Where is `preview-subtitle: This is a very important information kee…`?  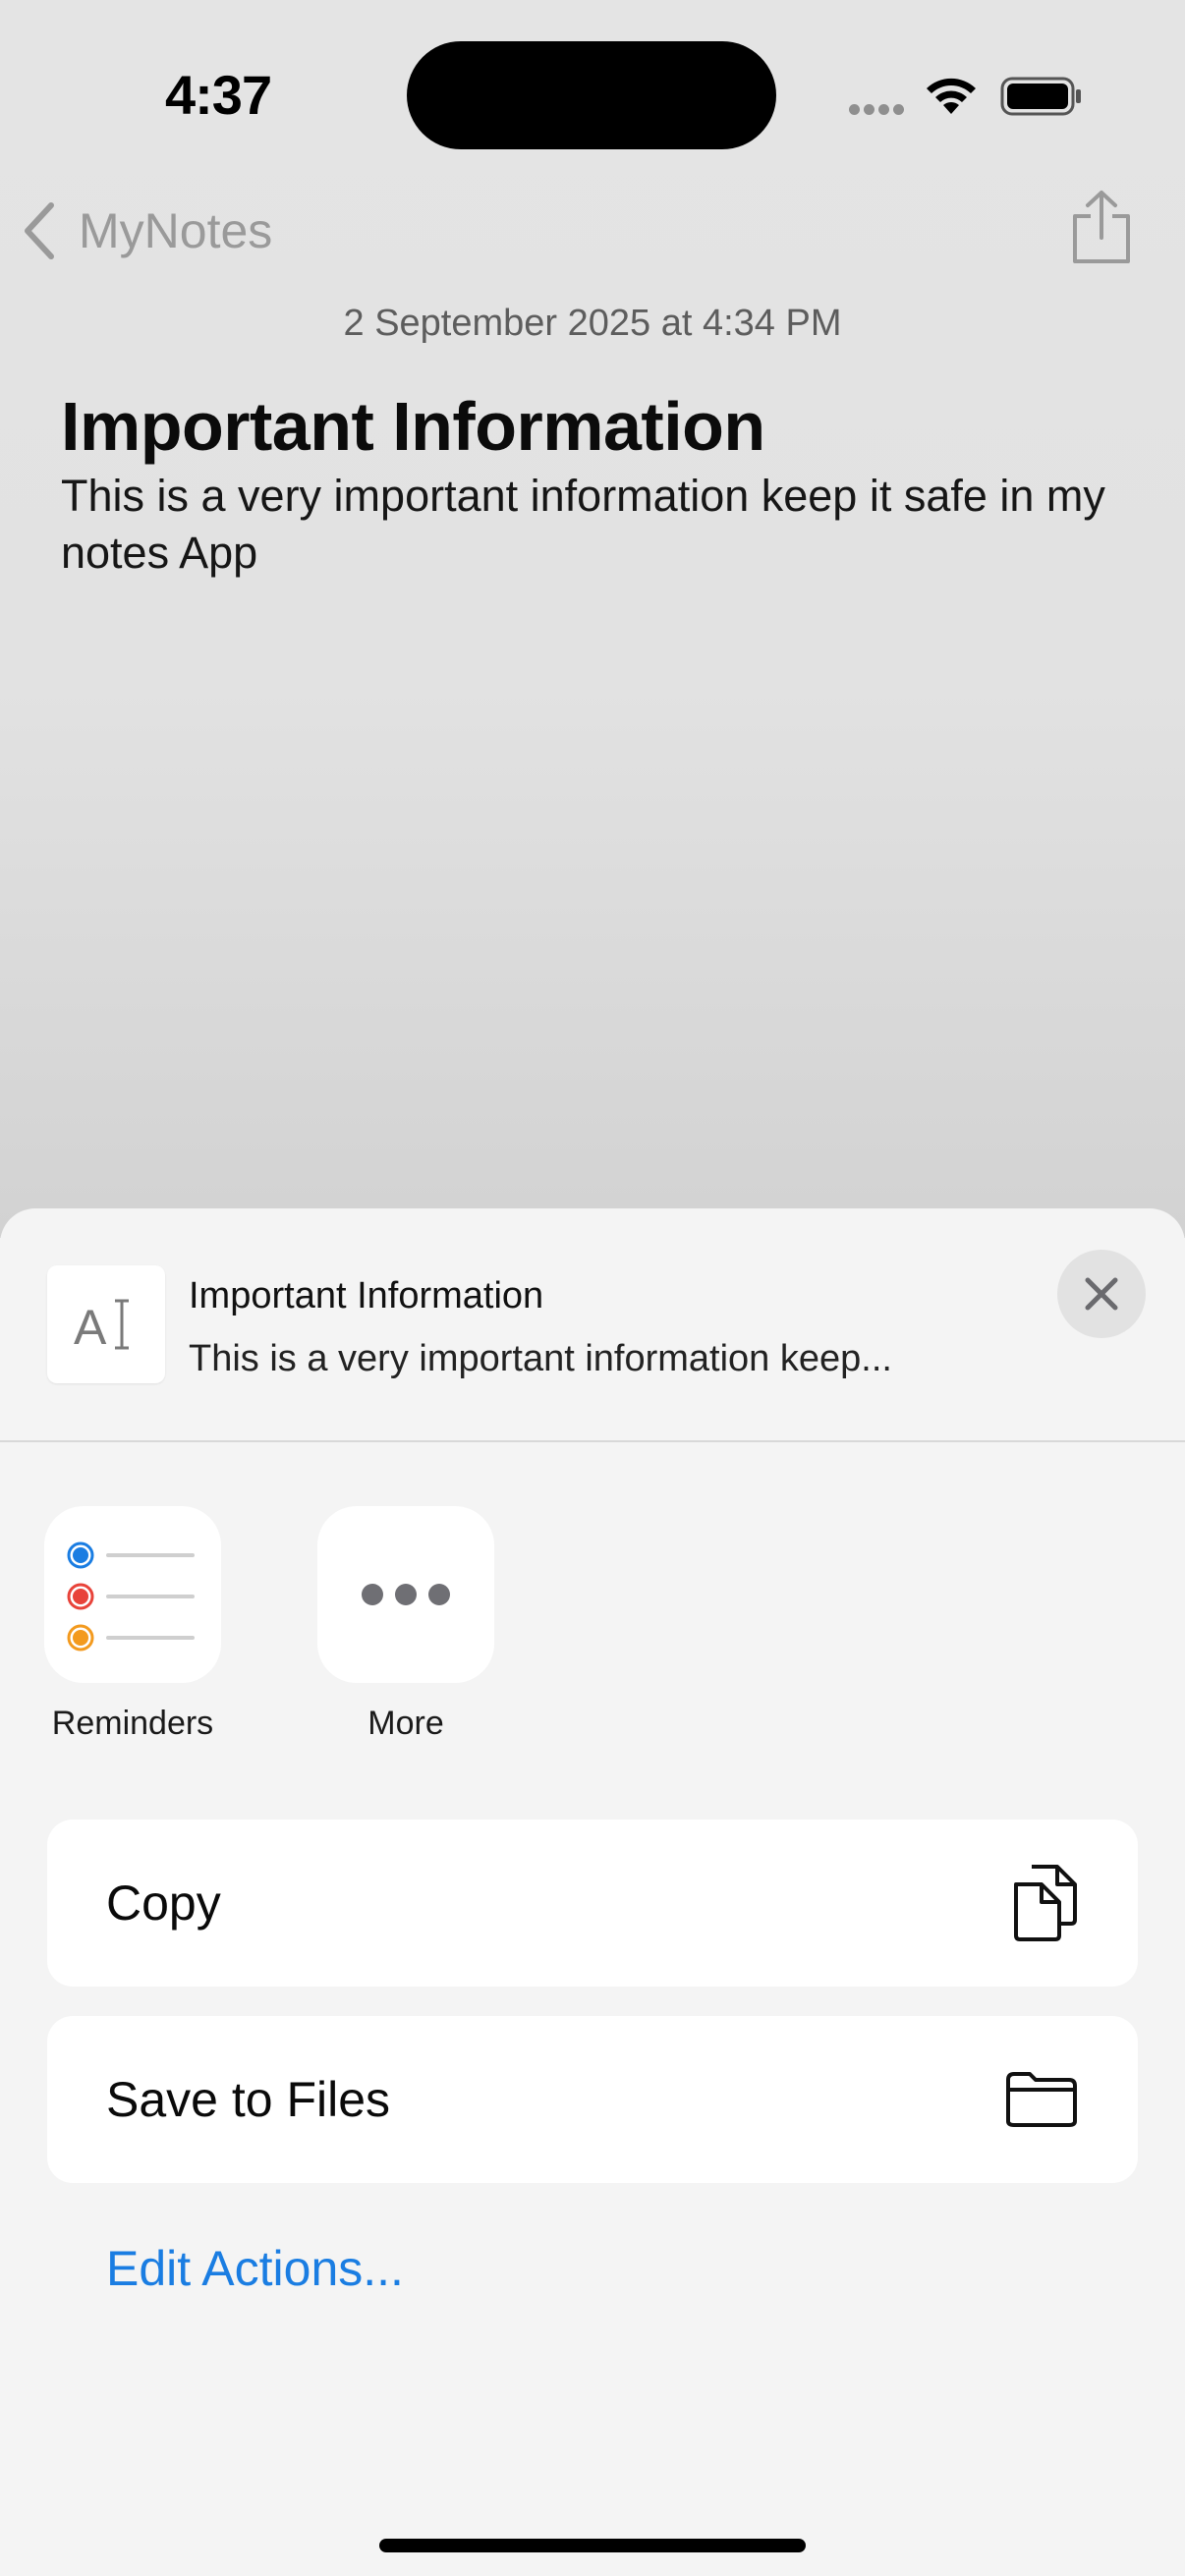 preview-subtitle: This is a very important information kee… is located at coordinates (540, 1358).